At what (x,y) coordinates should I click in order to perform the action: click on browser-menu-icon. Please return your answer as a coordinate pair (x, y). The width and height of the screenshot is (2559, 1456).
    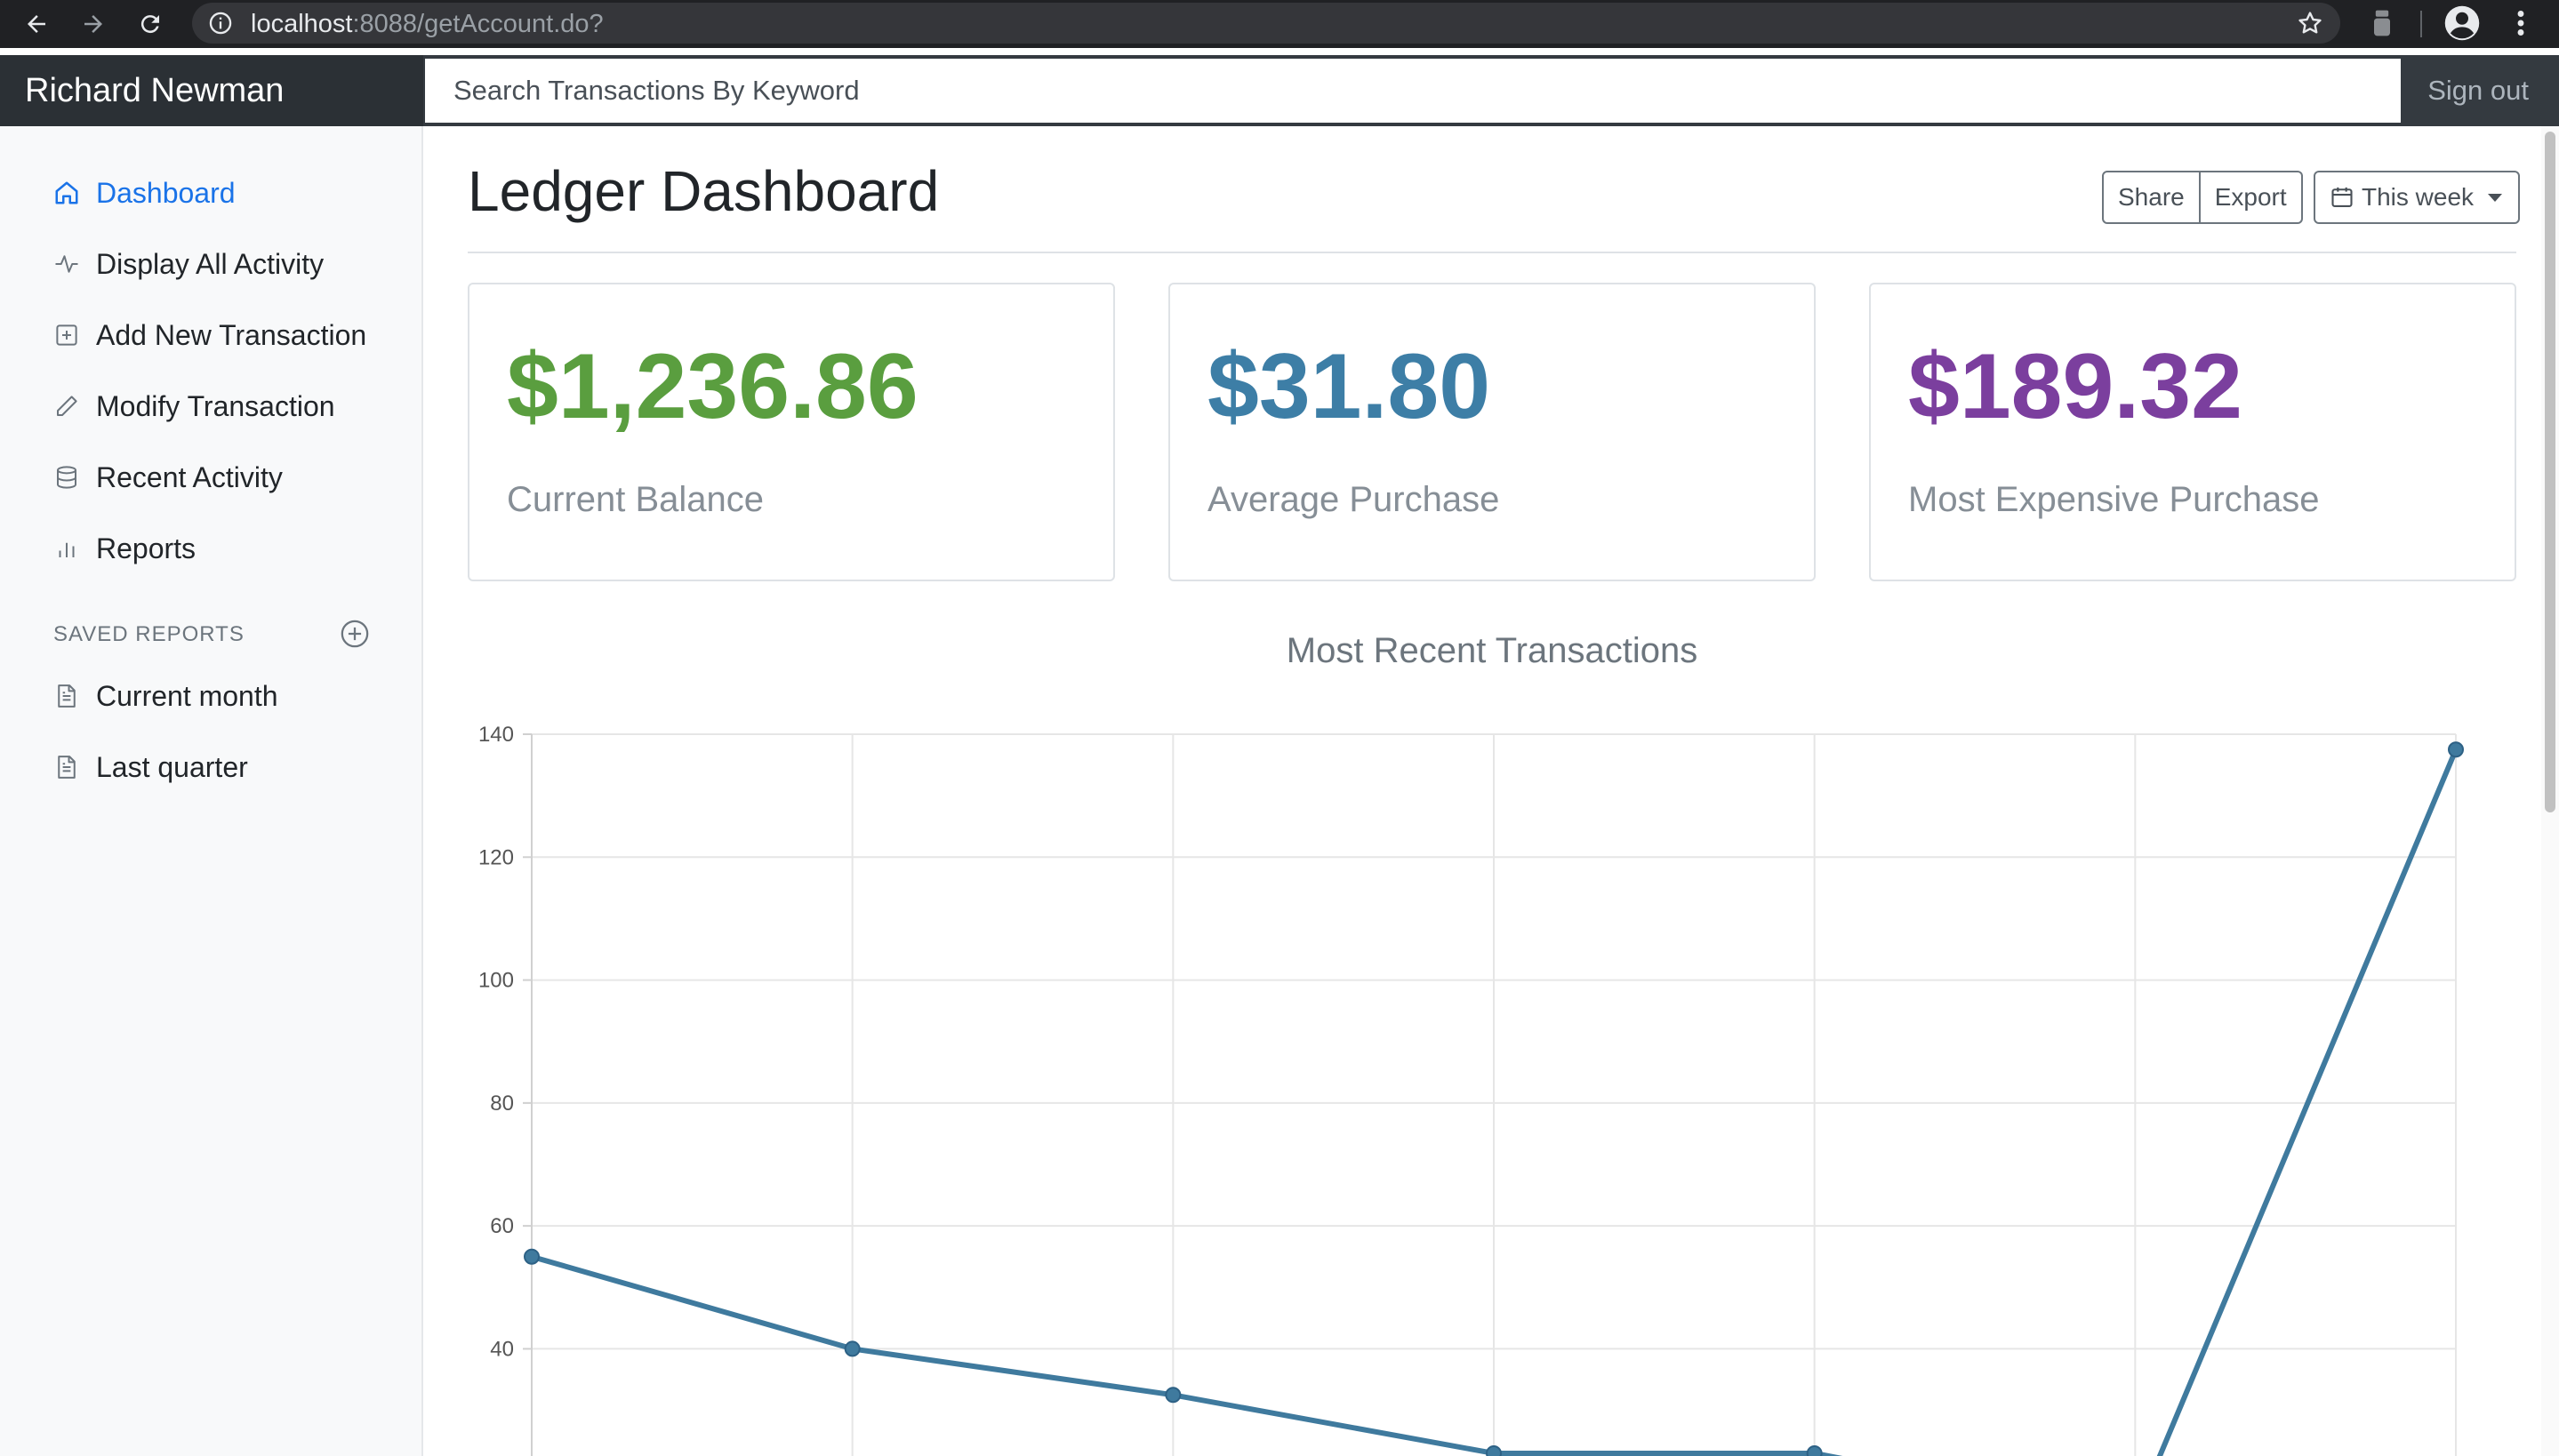
    Looking at the image, I should click on (2520, 23).